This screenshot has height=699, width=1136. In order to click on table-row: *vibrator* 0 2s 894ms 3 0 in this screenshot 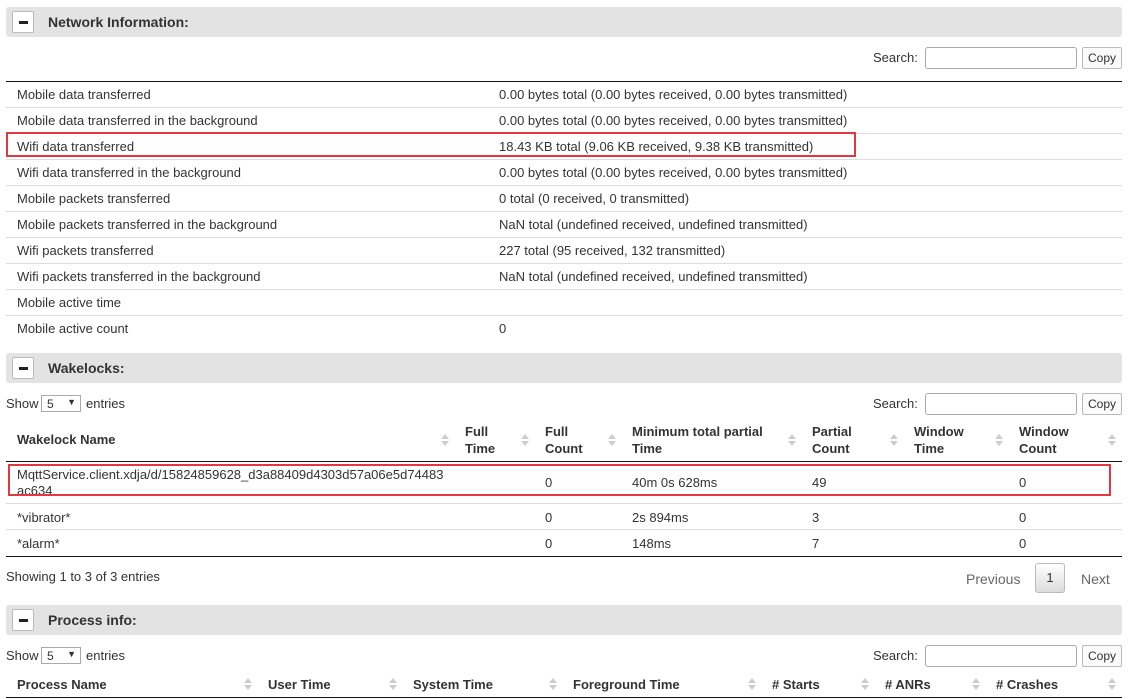, I will do `click(564, 517)`.